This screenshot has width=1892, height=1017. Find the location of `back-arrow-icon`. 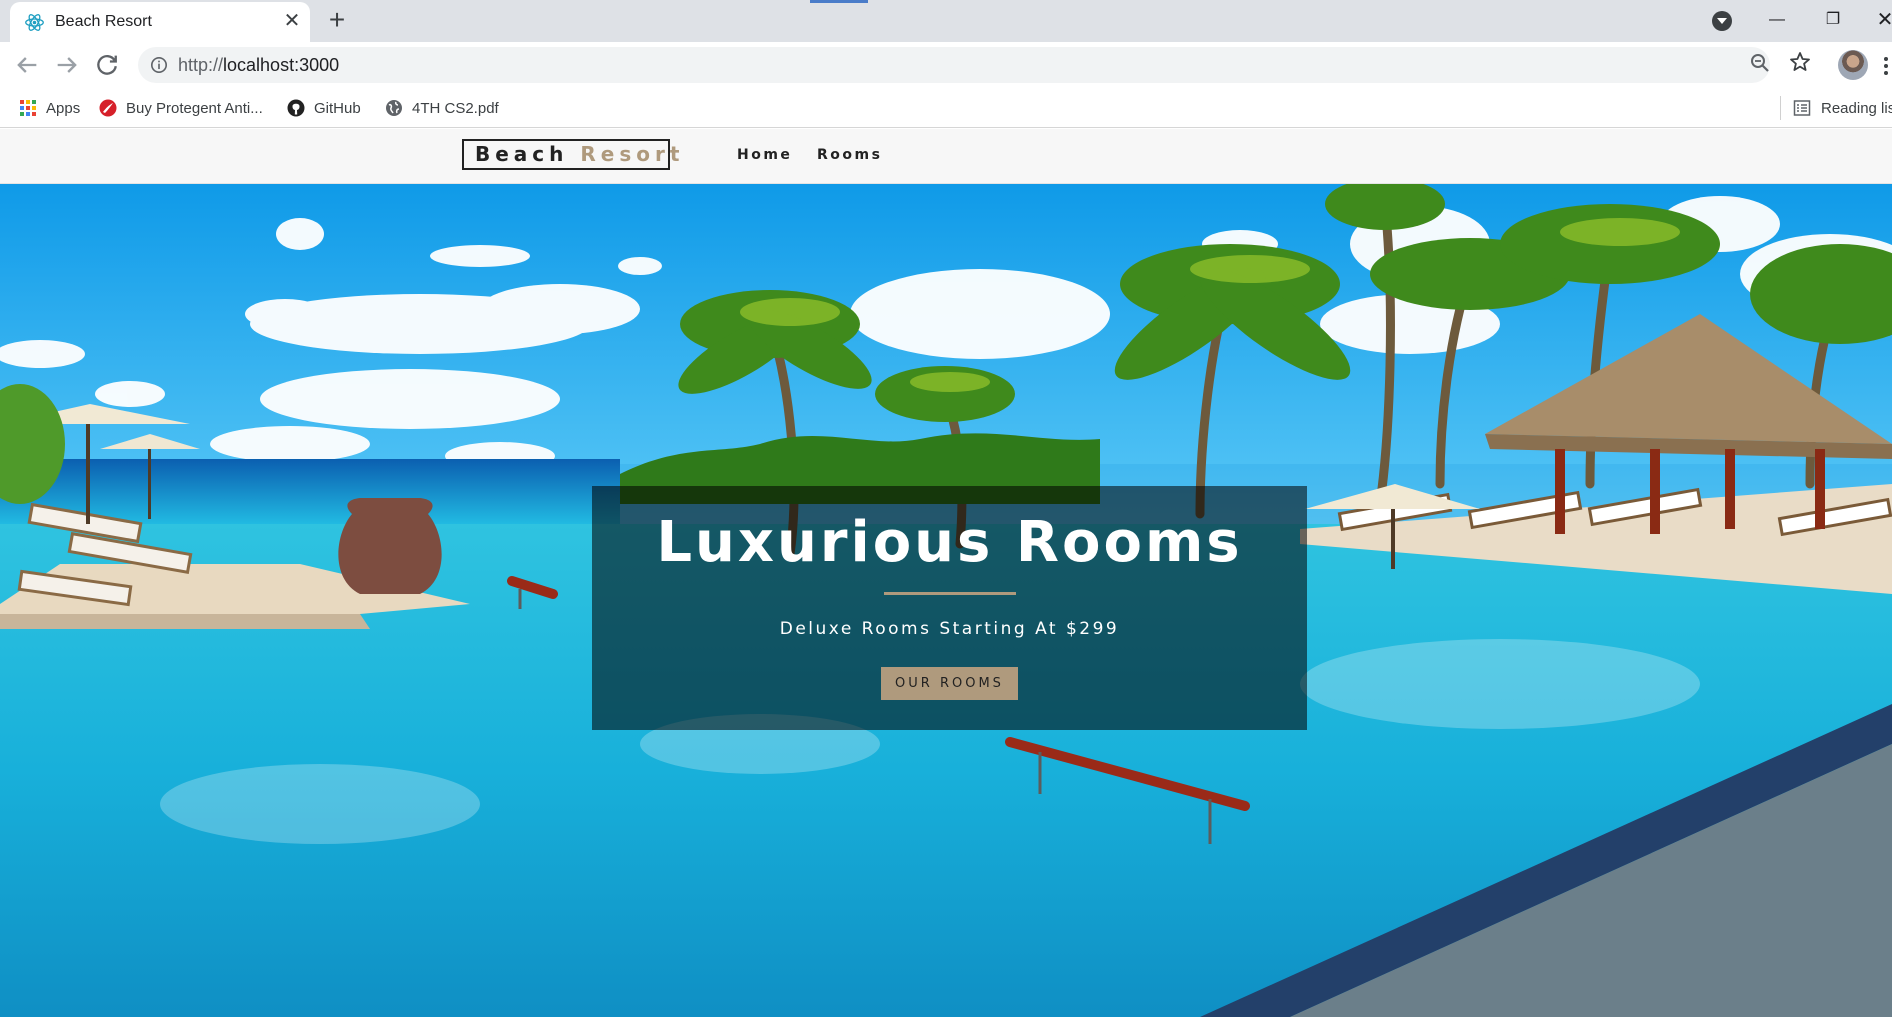

back-arrow-icon is located at coordinates (27, 65).